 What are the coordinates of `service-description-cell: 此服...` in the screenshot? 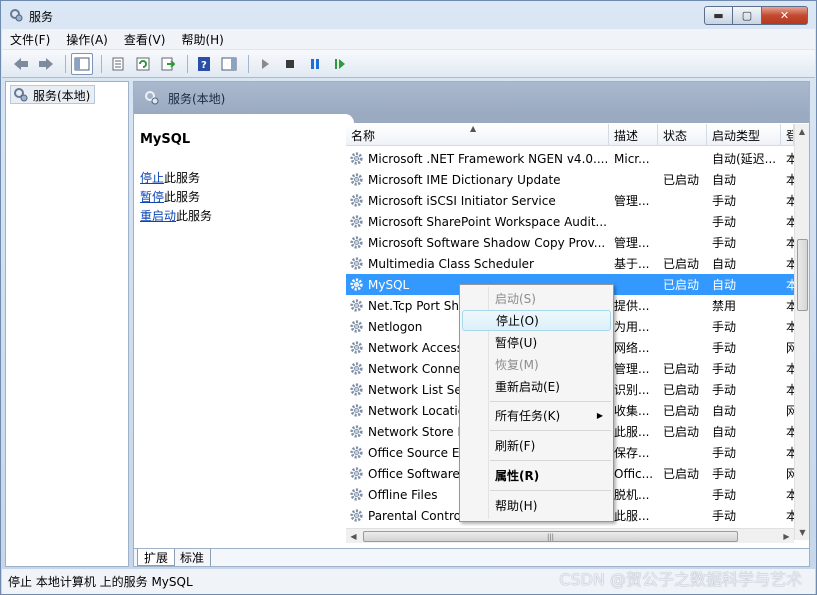 It's located at (632, 432).